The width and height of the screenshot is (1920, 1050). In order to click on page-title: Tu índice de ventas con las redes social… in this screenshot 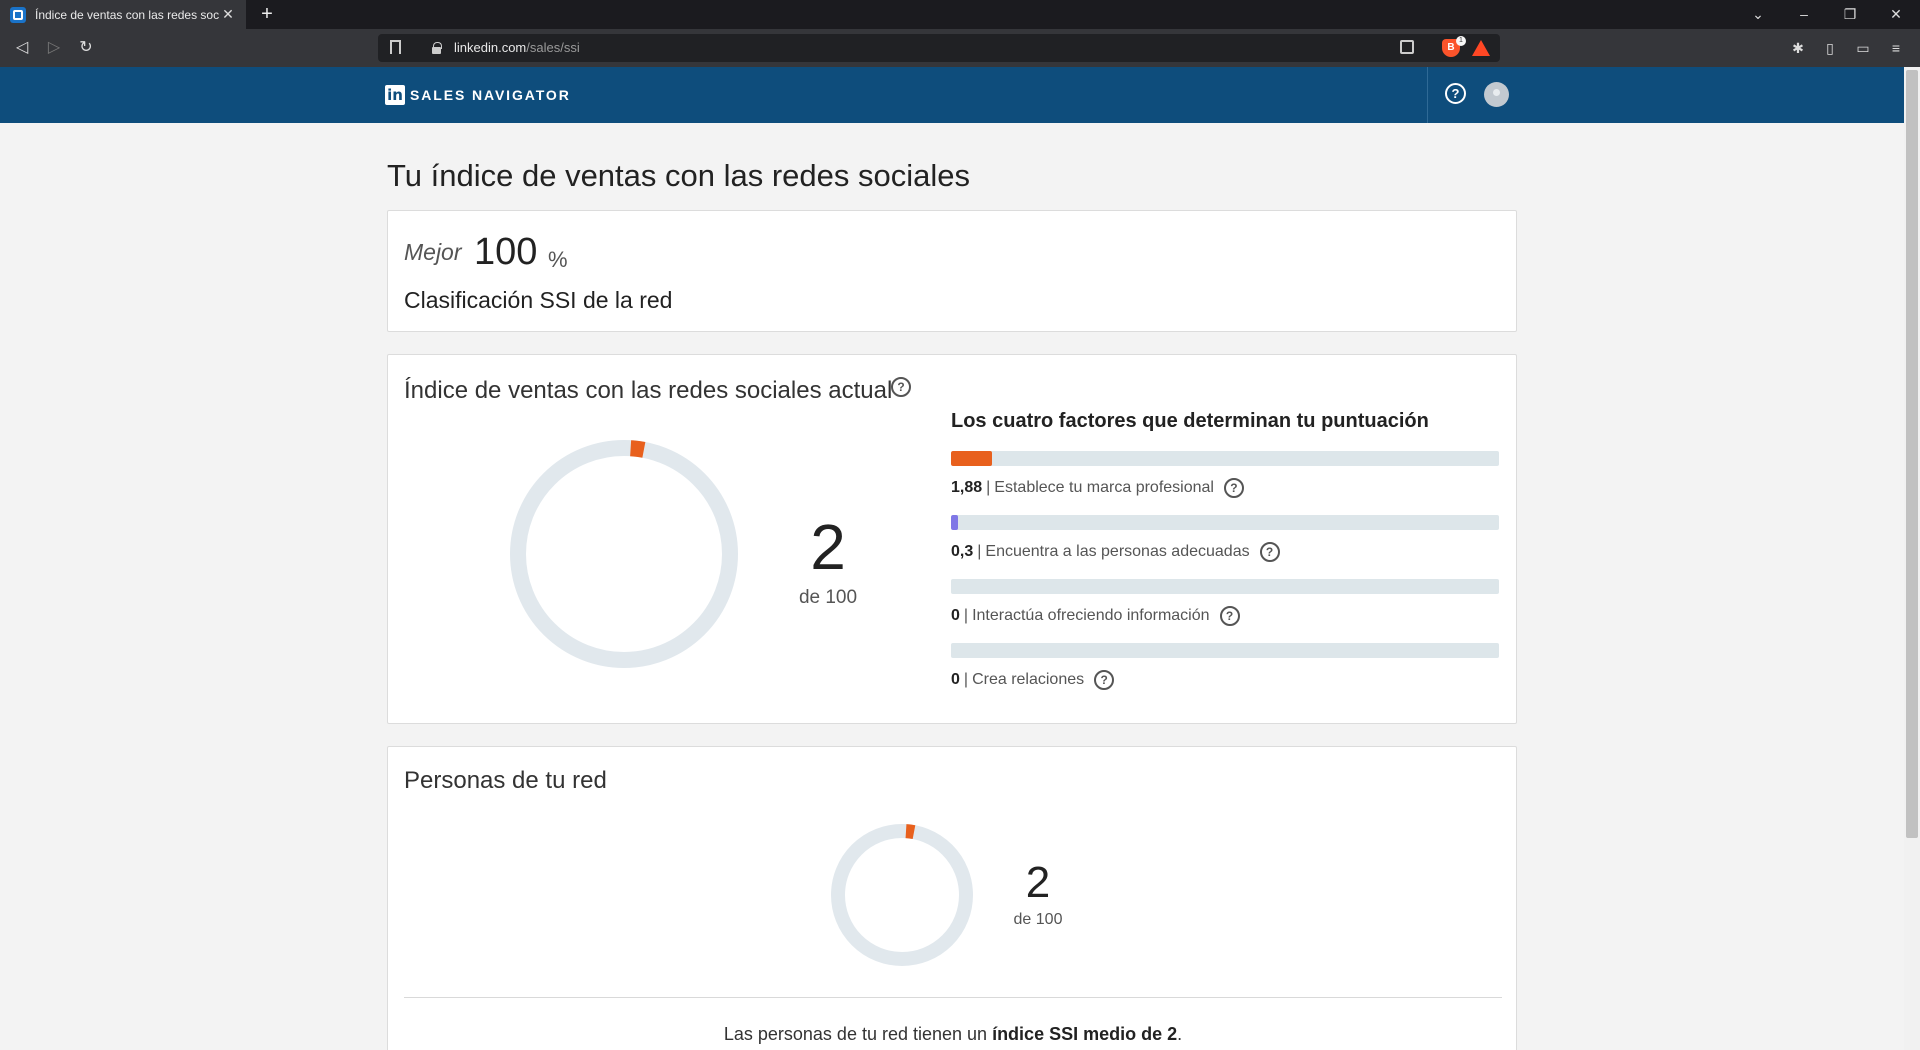, I will do `click(679, 175)`.